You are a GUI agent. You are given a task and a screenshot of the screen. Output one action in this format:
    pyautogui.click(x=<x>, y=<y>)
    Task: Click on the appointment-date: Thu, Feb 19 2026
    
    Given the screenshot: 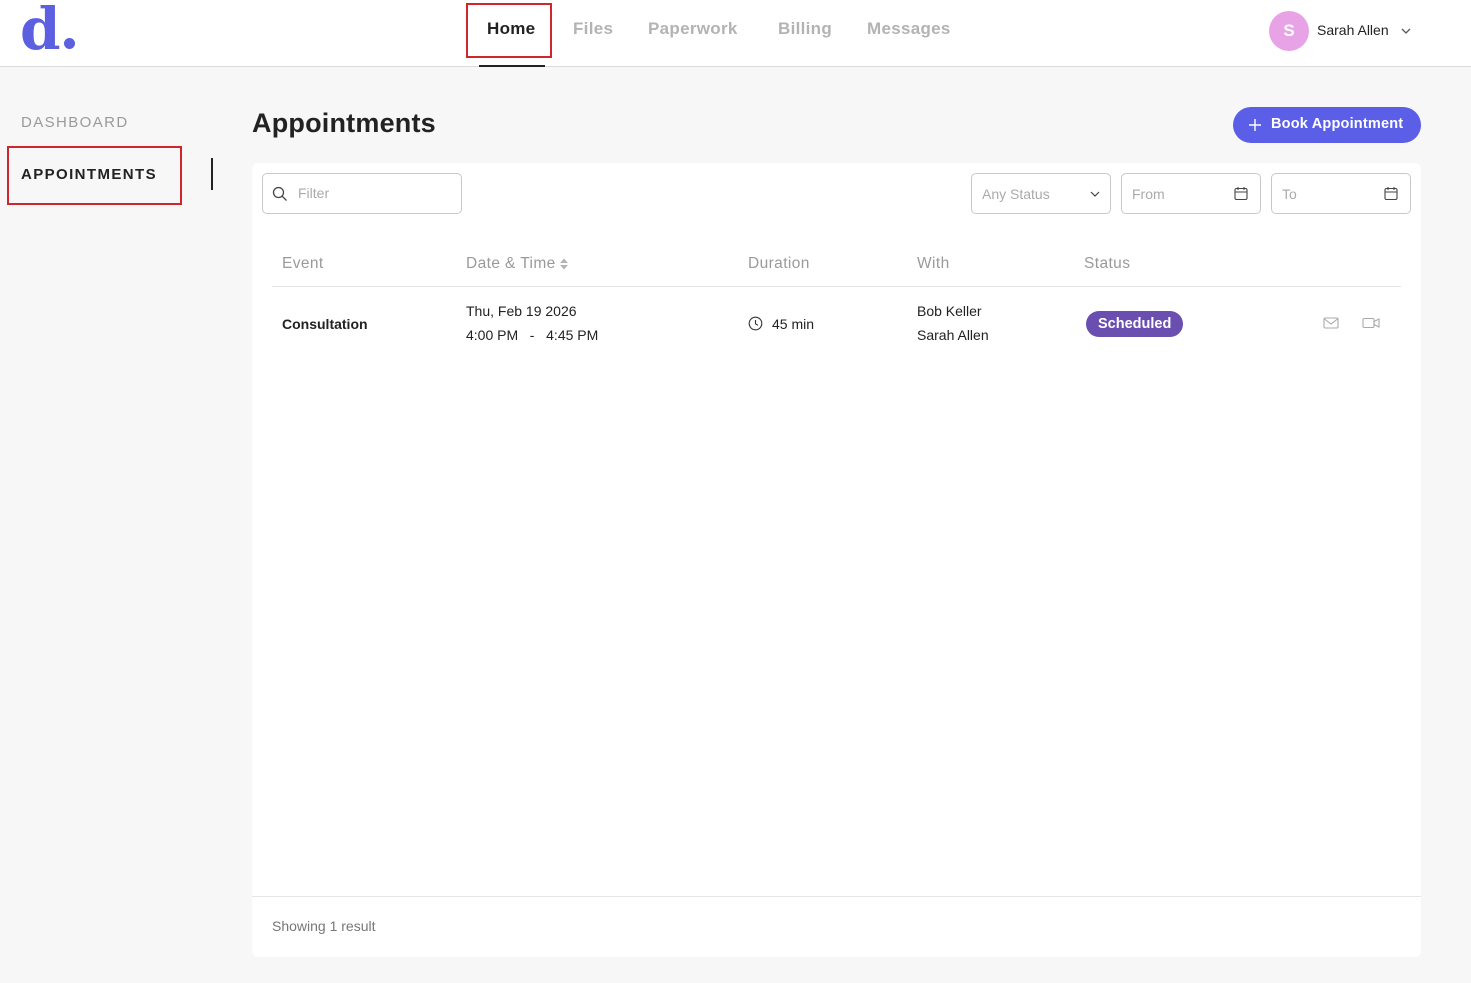 What is the action you would take?
    pyautogui.click(x=521, y=311)
    